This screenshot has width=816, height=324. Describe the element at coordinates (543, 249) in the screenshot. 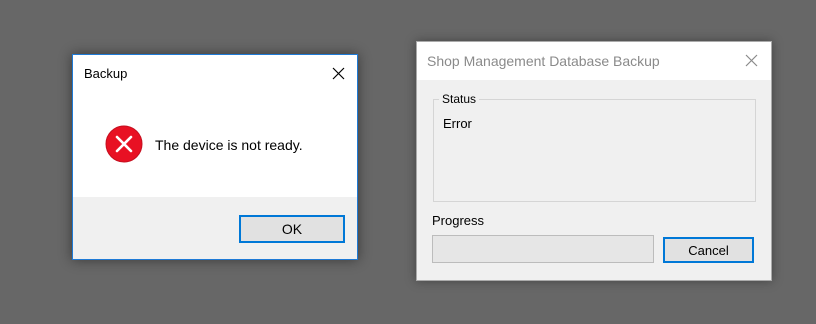

I see `progress-bar` at that location.